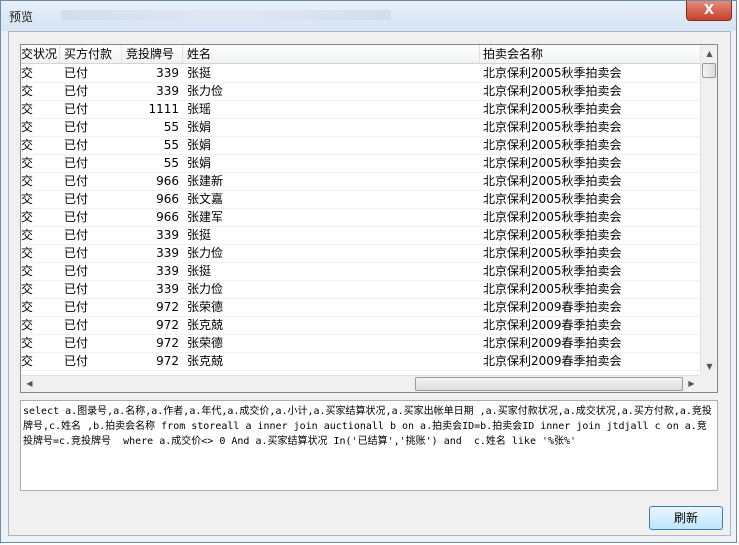  Describe the element at coordinates (199, 109) in the screenshot. I see `cell-name: 张瑶` at that location.